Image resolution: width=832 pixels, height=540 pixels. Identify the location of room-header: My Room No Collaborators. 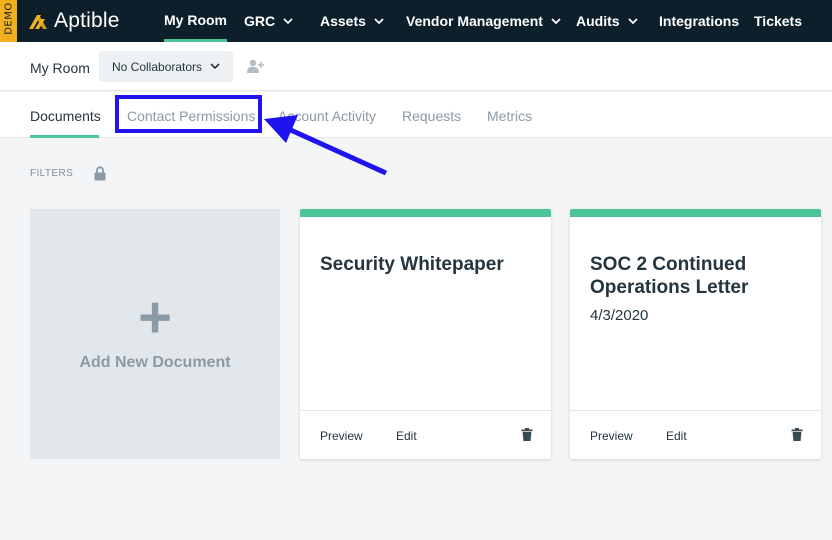
(416, 66).